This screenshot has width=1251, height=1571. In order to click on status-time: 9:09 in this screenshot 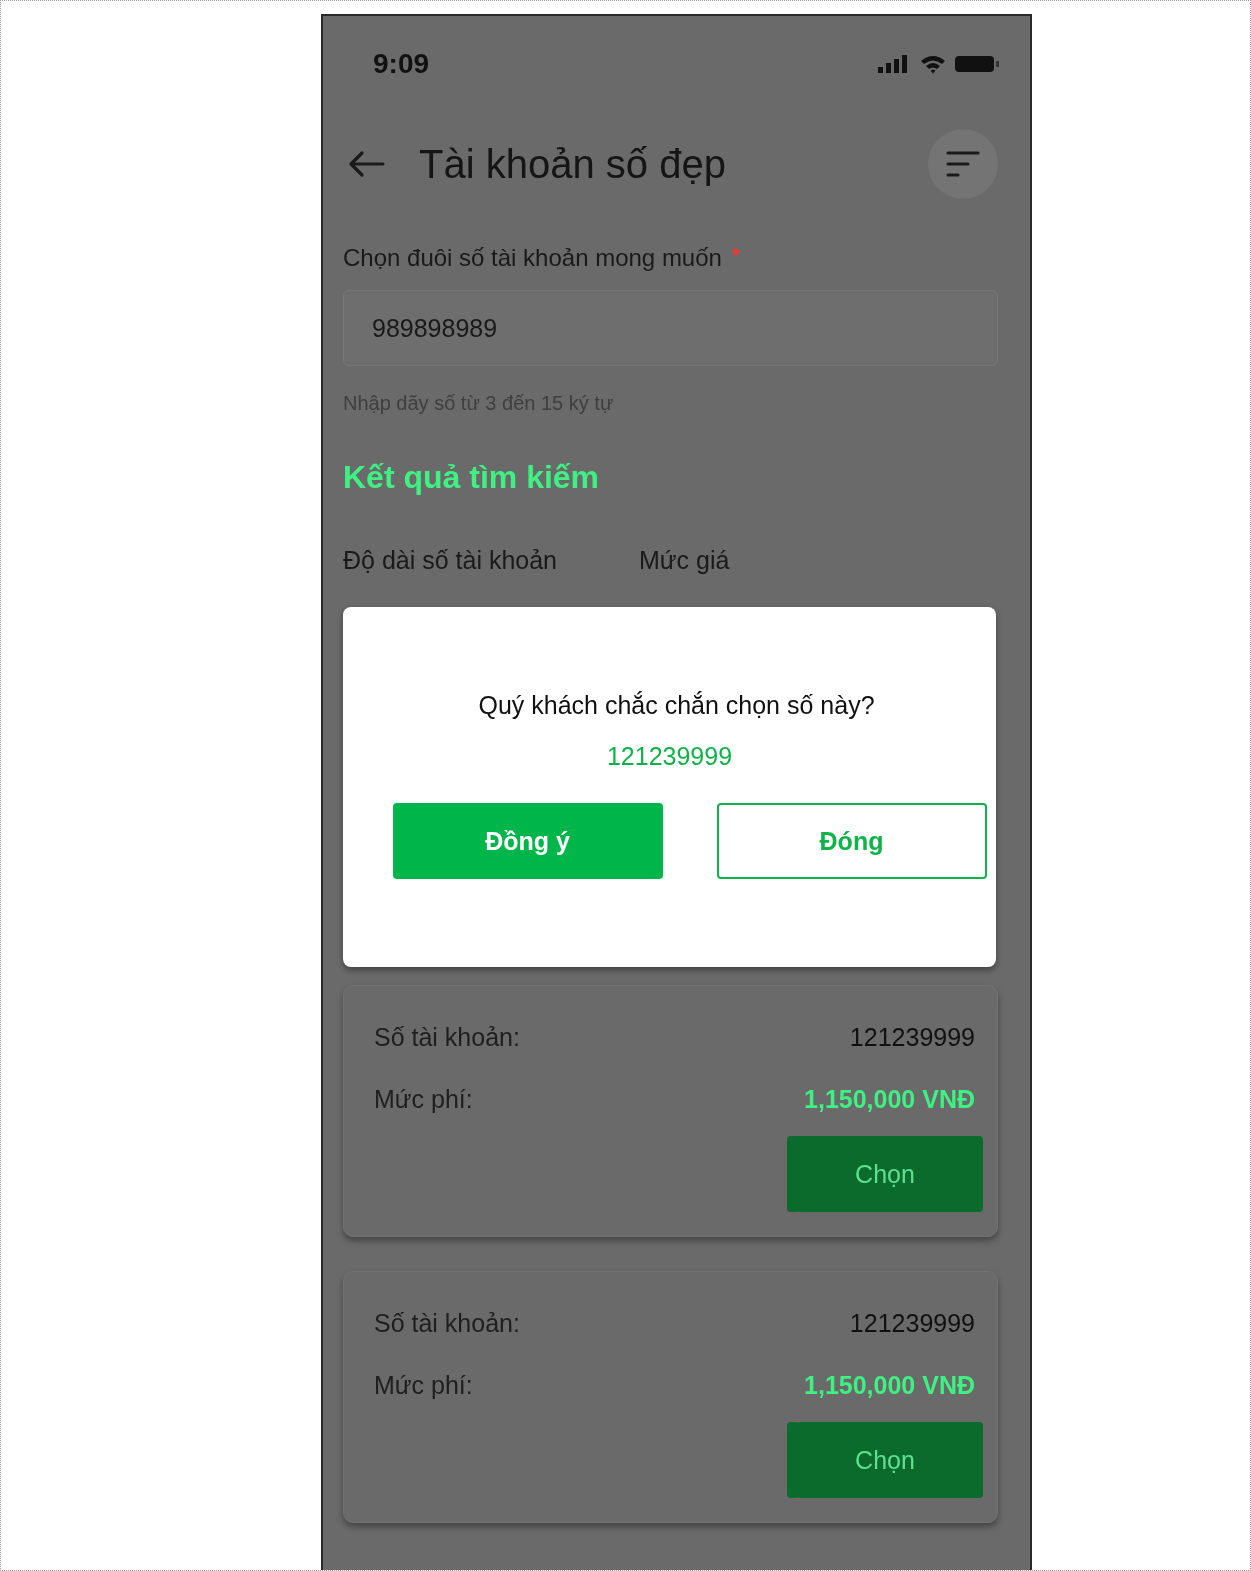, I will do `click(401, 64)`.